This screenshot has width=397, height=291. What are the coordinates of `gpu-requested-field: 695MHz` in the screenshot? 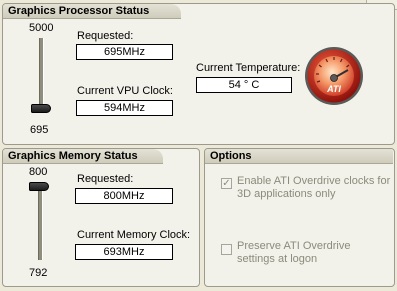 It's located at (124, 52).